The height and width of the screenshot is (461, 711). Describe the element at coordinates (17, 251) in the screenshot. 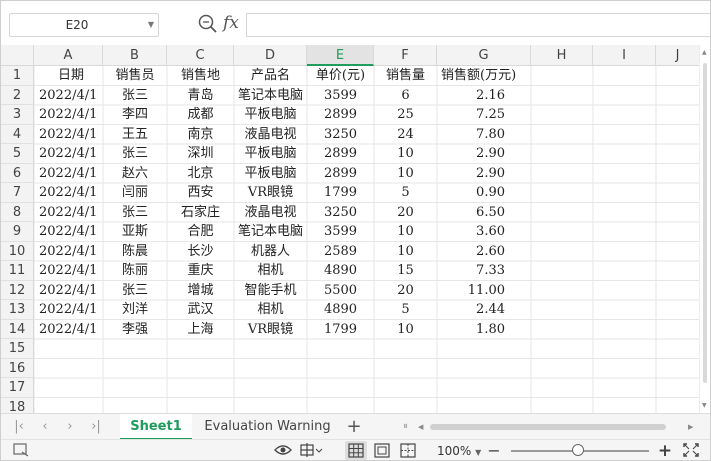

I see `row-header-10: 10` at that location.